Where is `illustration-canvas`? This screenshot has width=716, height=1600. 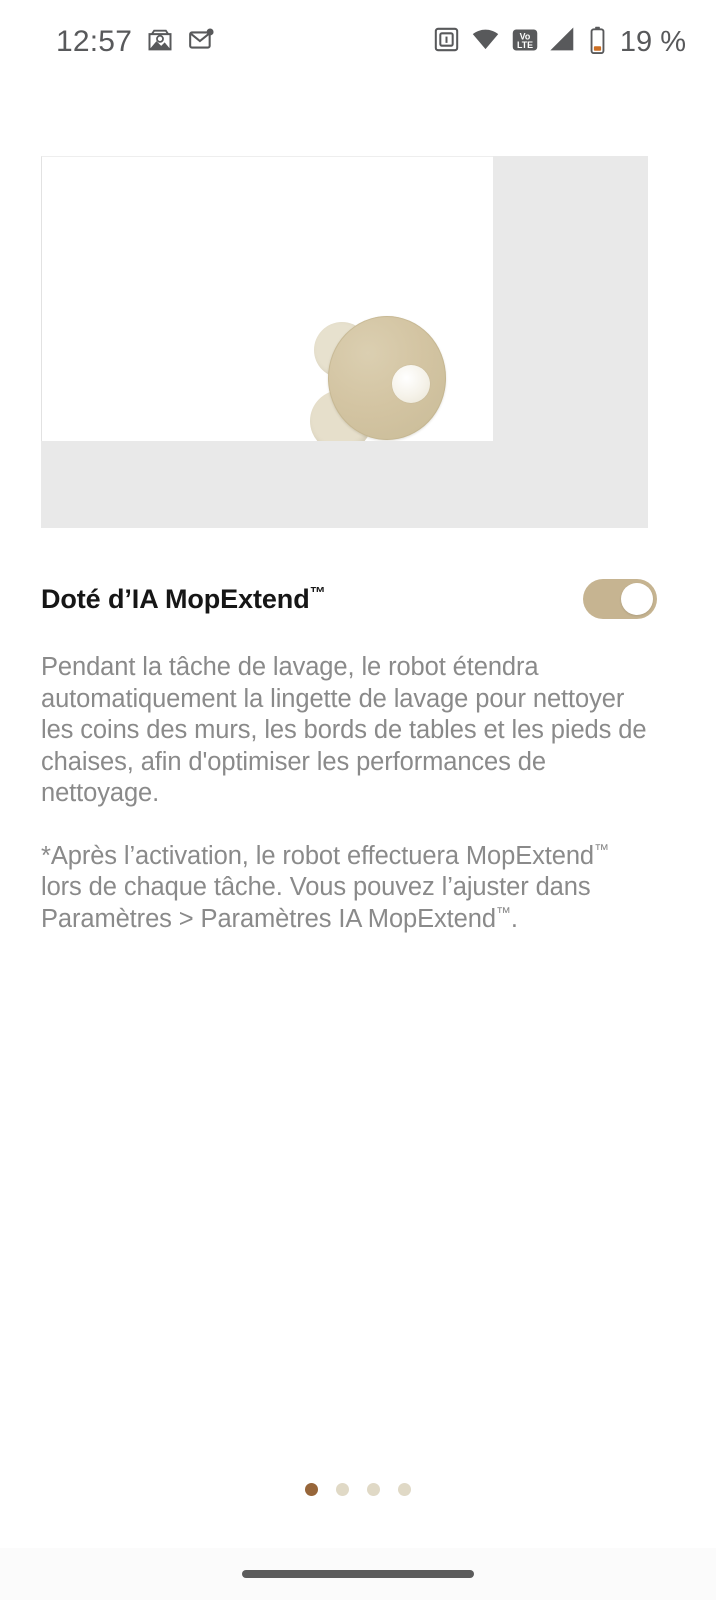
illustration-canvas is located at coordinates (267, 298).